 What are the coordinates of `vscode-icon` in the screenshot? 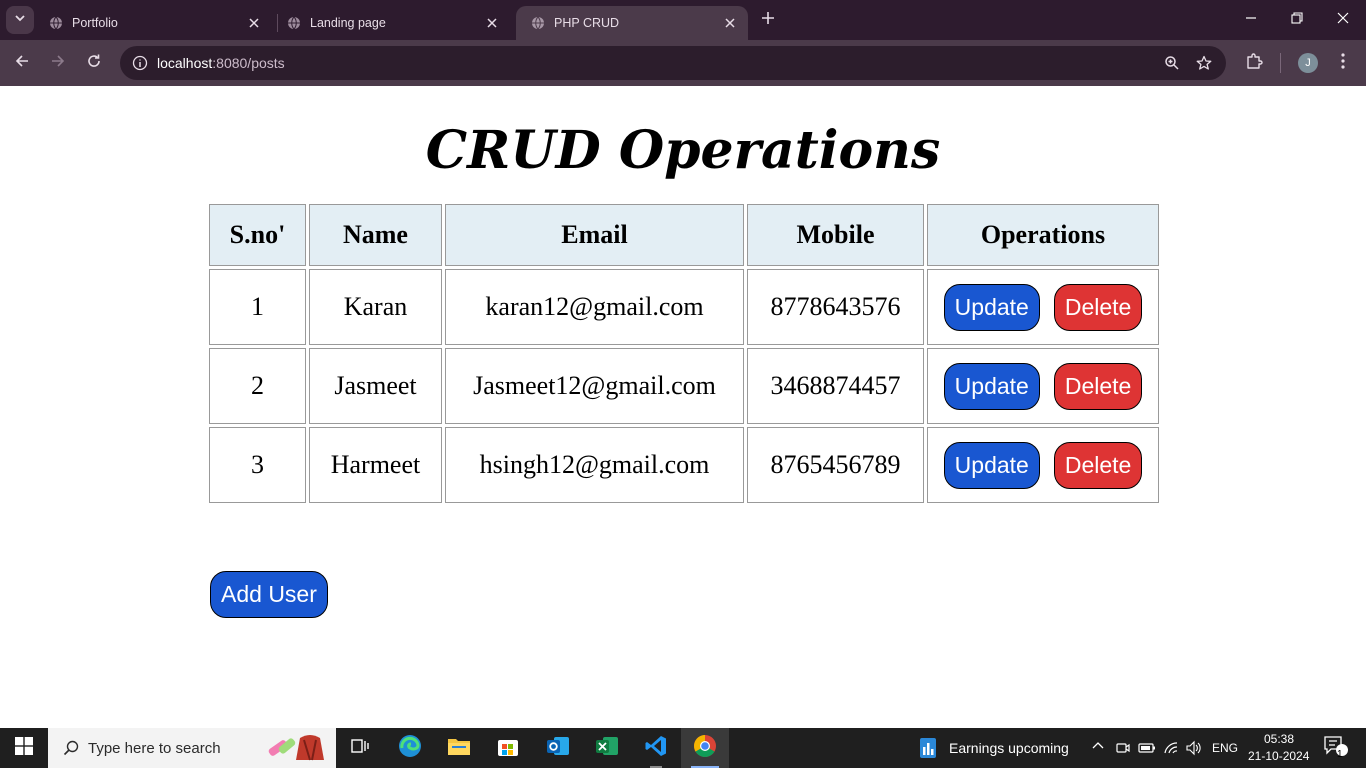 It's located at (656, 748).